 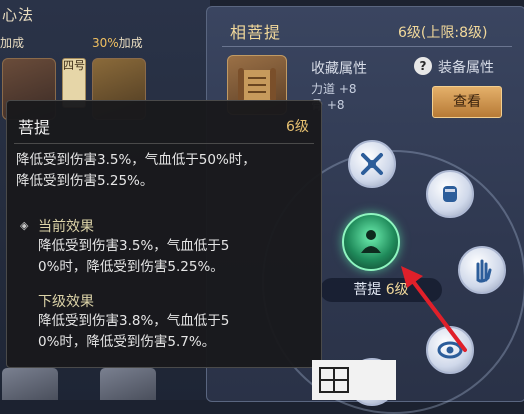 I want to click on tooltip-skill-level: 6级, so click(x=297, y=127).